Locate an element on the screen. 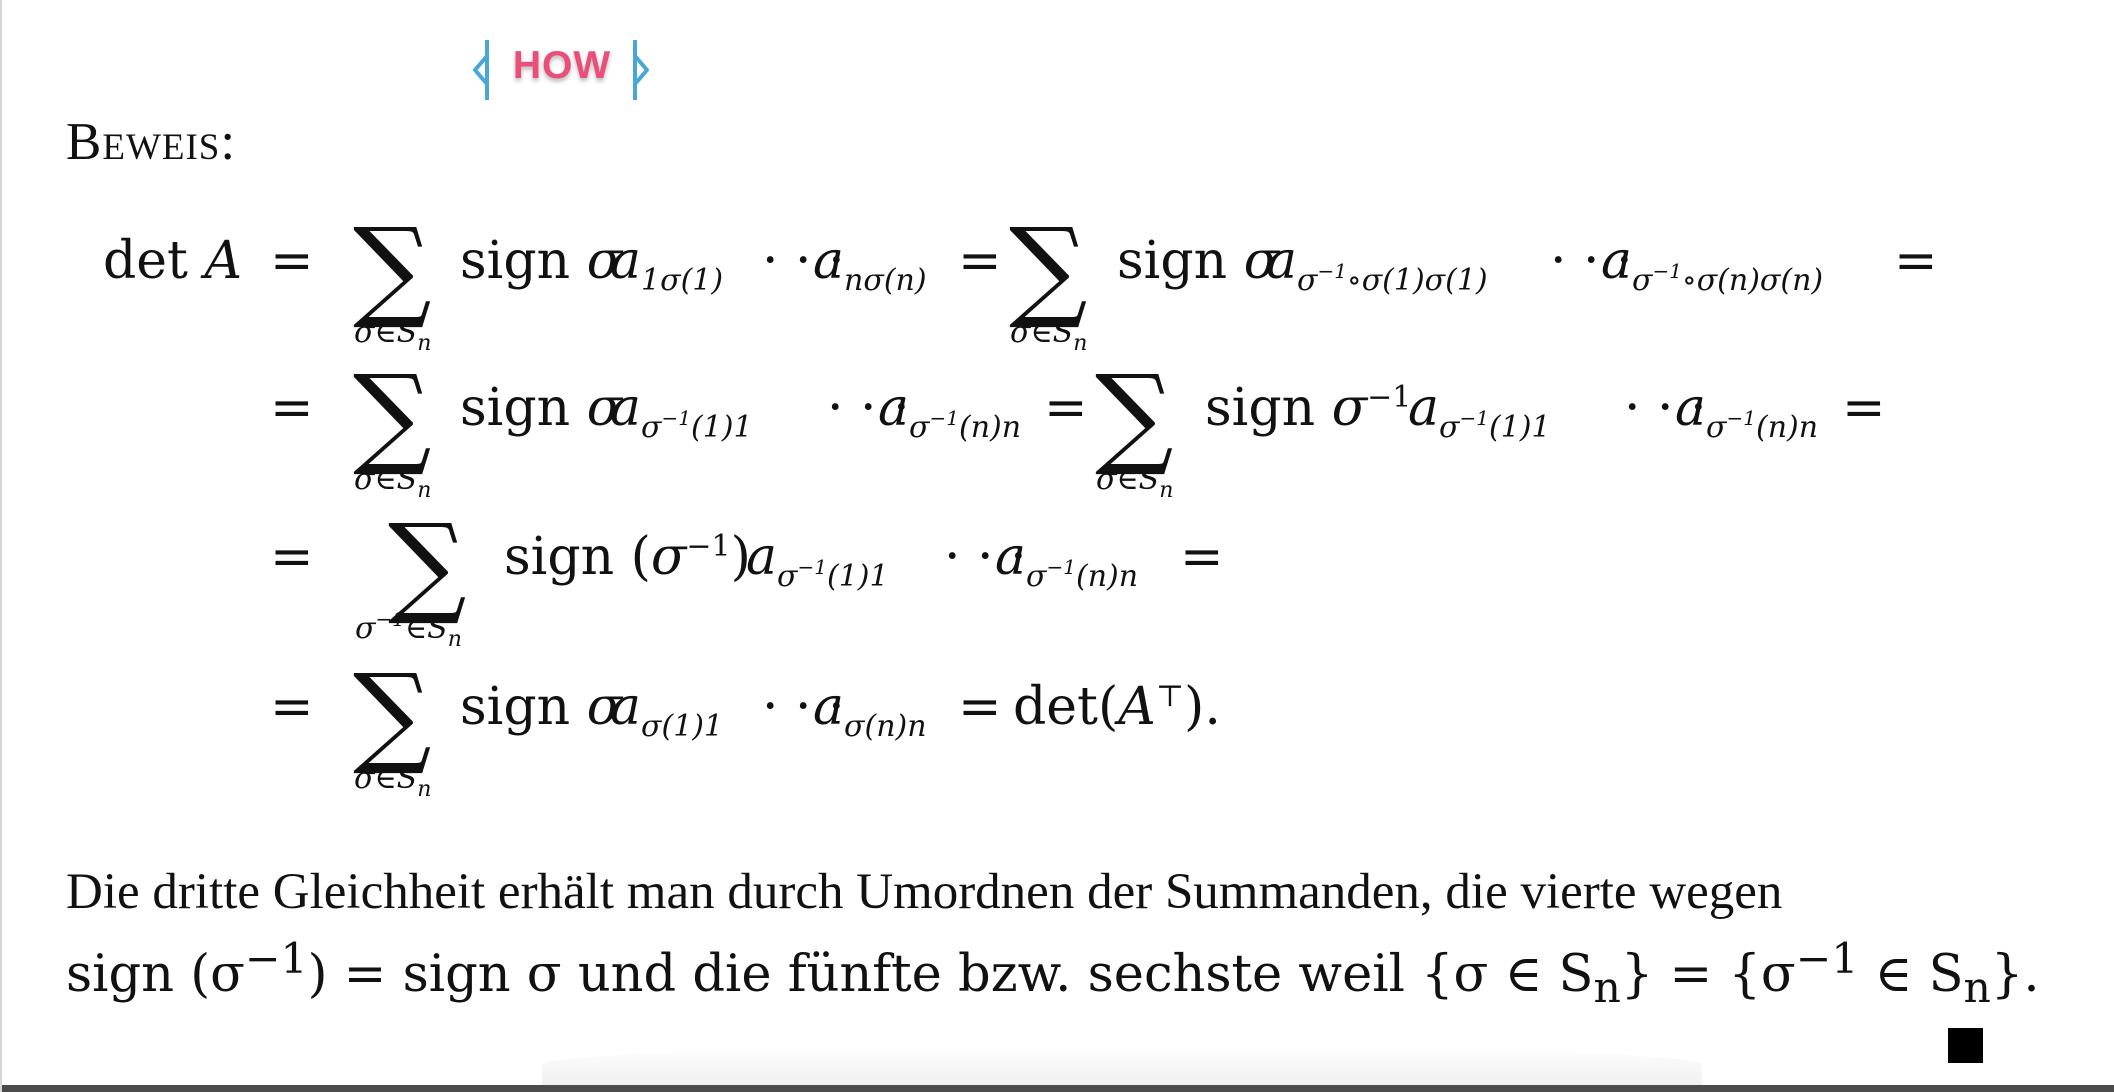 The image size is (2114, 1092). svg-text: sign (σ−1) is located at coordinates (627, 557).